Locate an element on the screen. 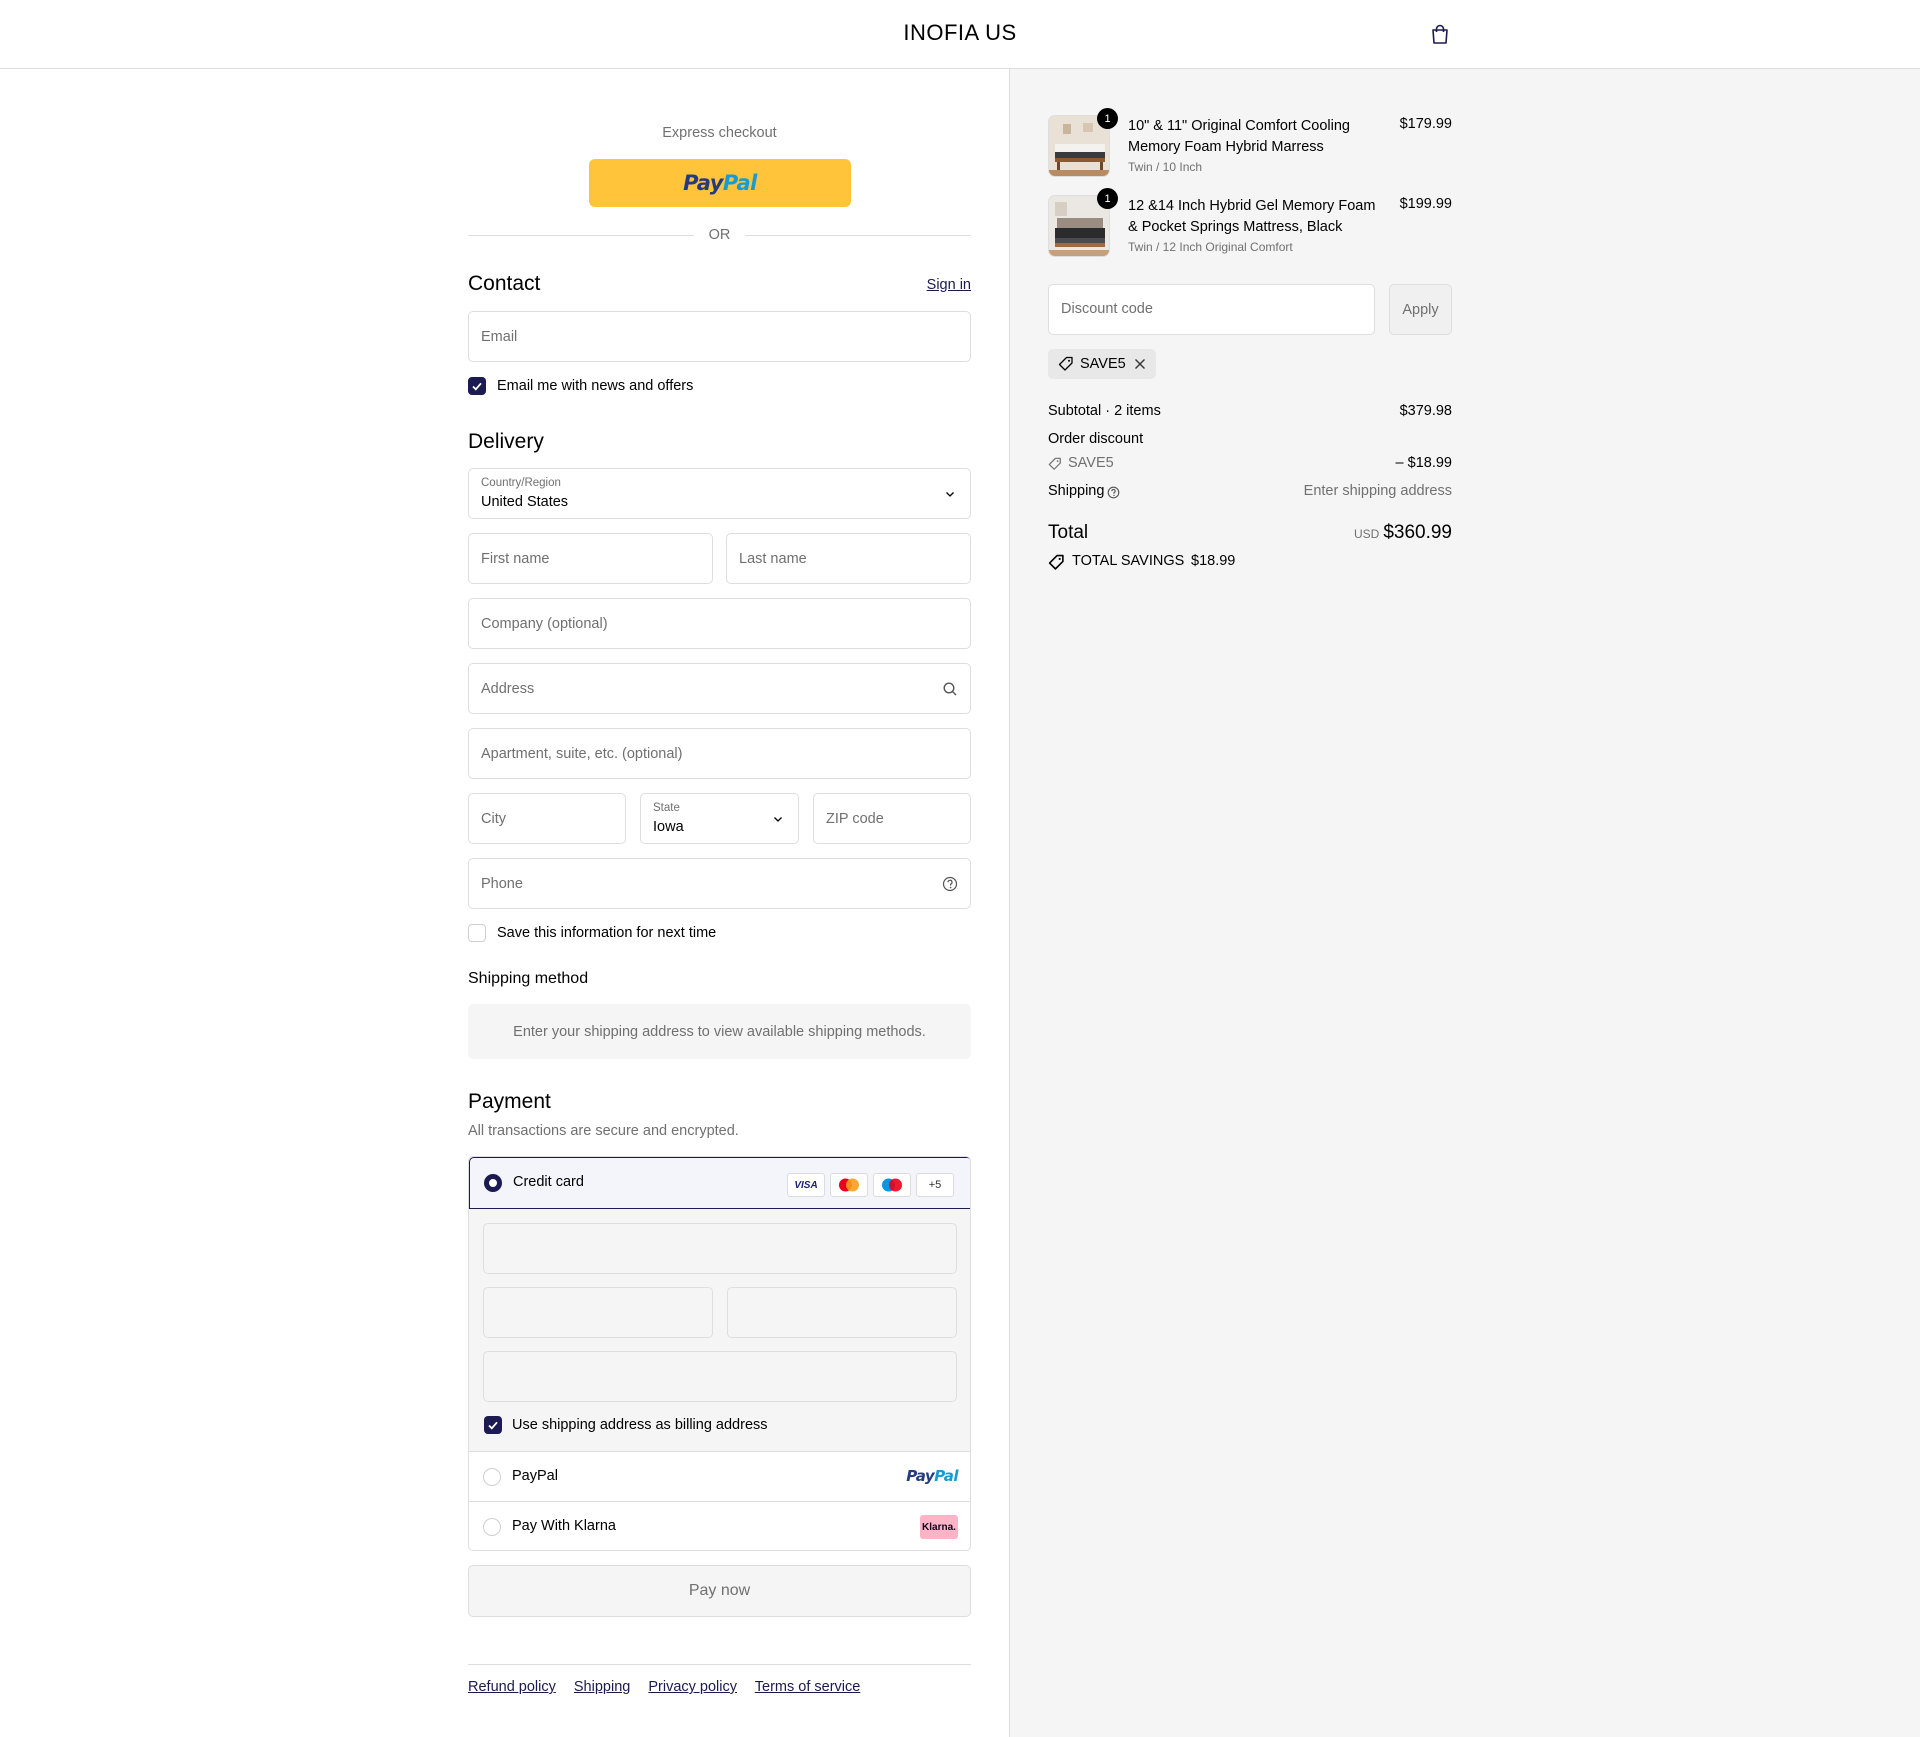 This screenshot has height=1737, width=1920. news-checkbox is located at coordinates (477, 386).